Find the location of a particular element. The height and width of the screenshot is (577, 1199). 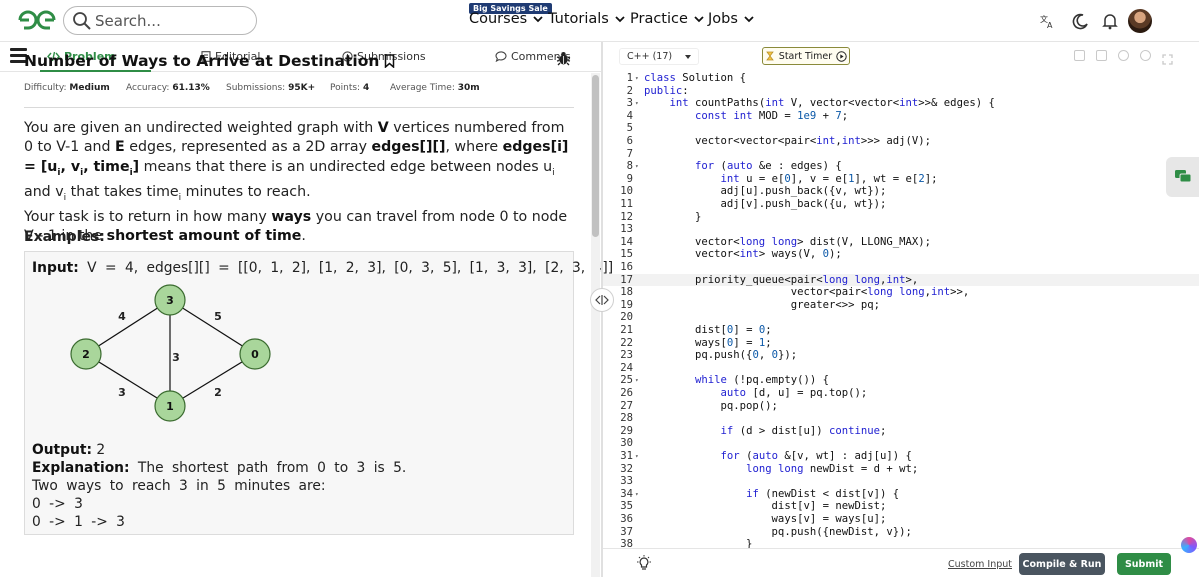

nav-practice: Practice is located at coordinates (667, 19).